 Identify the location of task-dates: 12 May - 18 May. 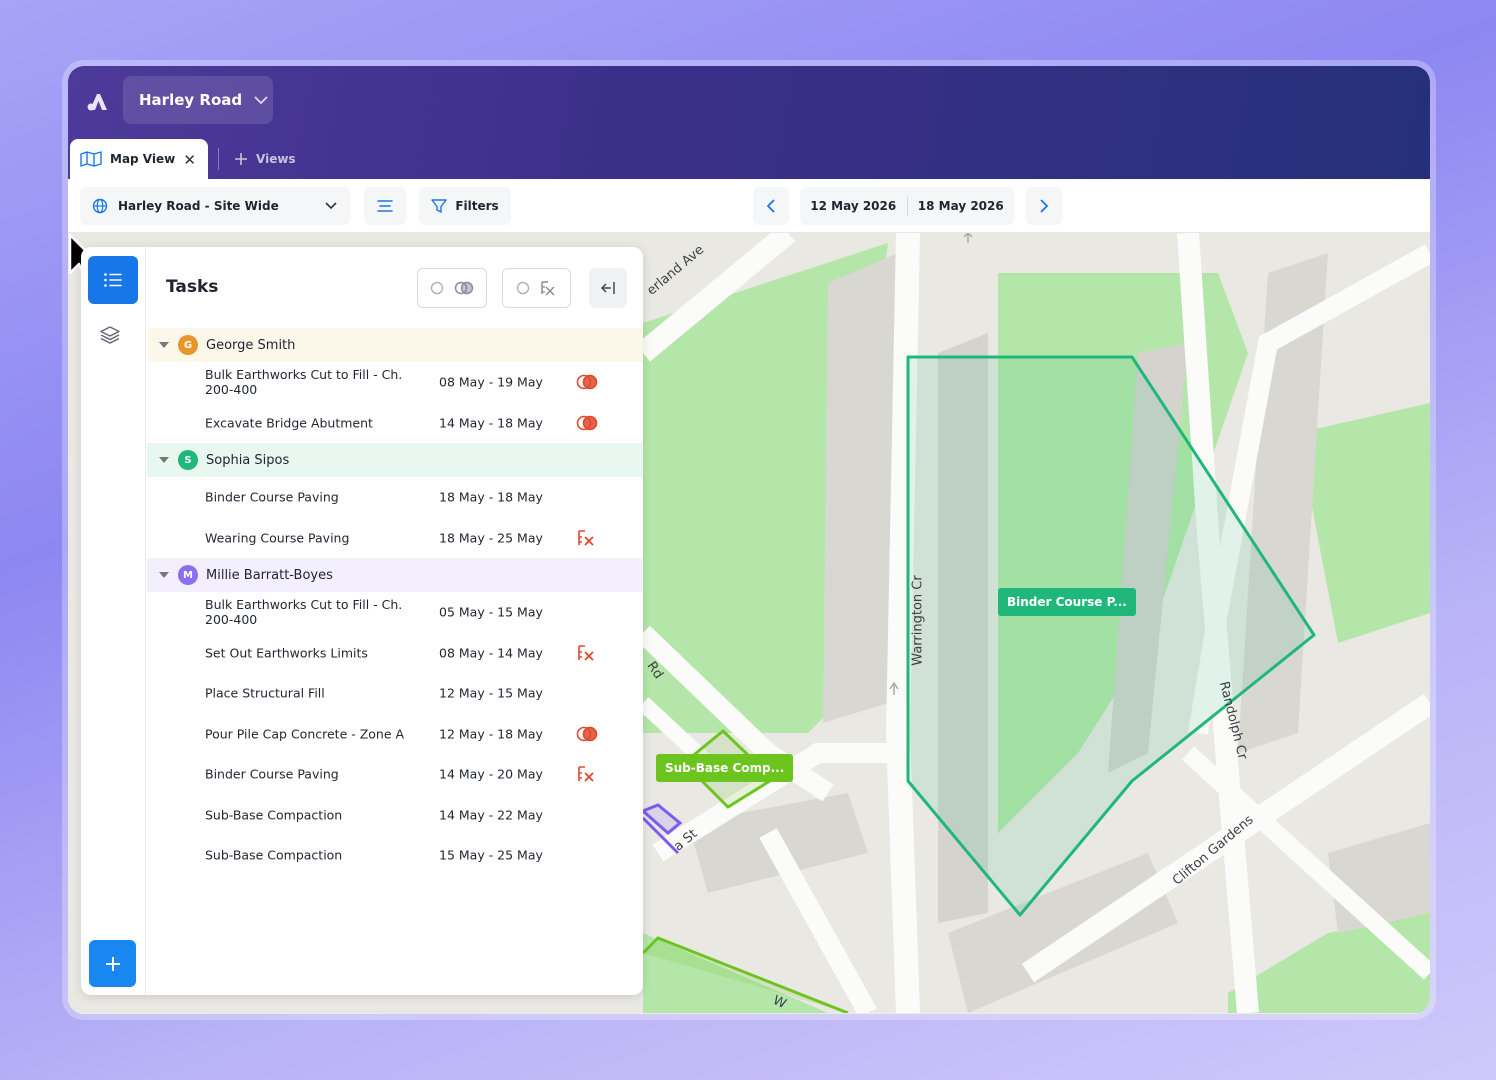
(491, 734).